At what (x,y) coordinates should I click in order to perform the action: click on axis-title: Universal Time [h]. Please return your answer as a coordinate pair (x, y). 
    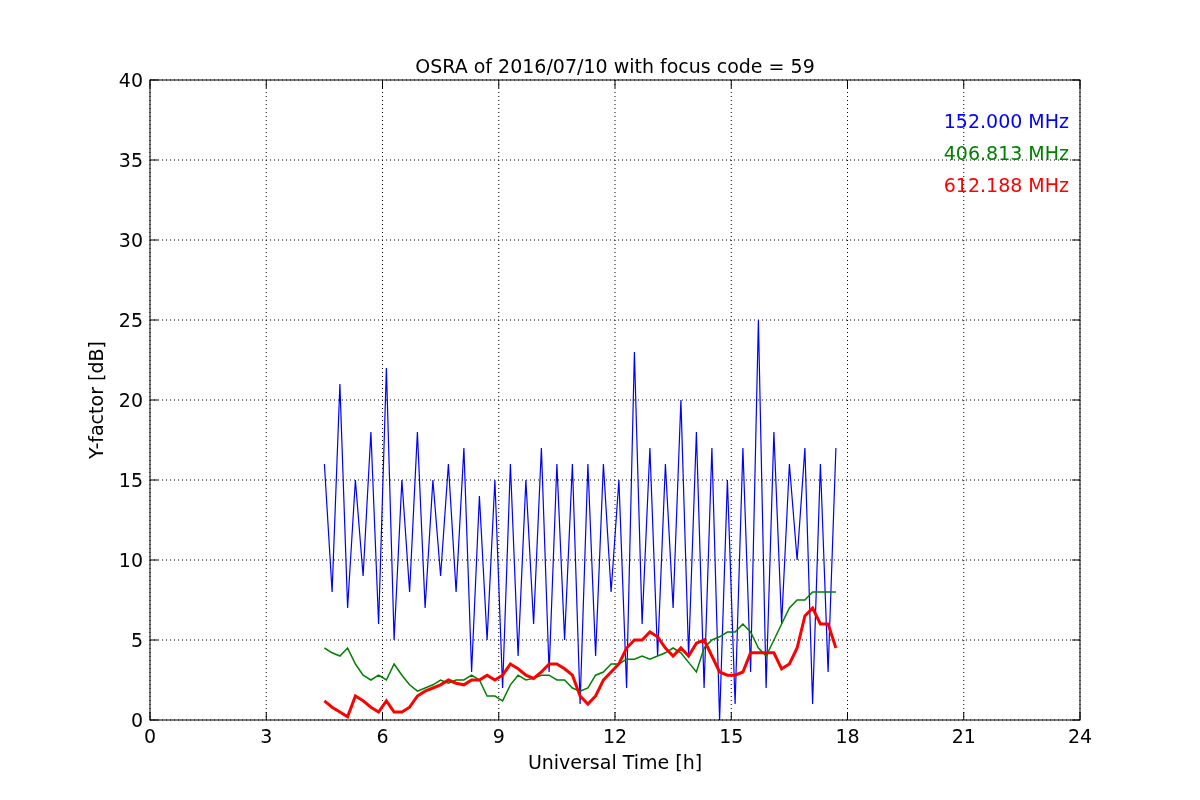
    Looking at the image, I should click on (615, 762).